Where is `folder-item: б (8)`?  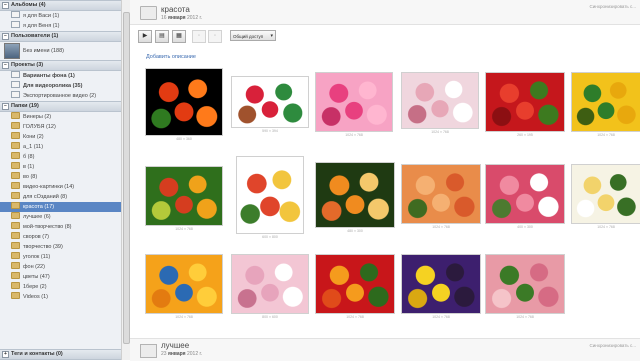 folder-item: б (8) is located at coordinates (60, 157).